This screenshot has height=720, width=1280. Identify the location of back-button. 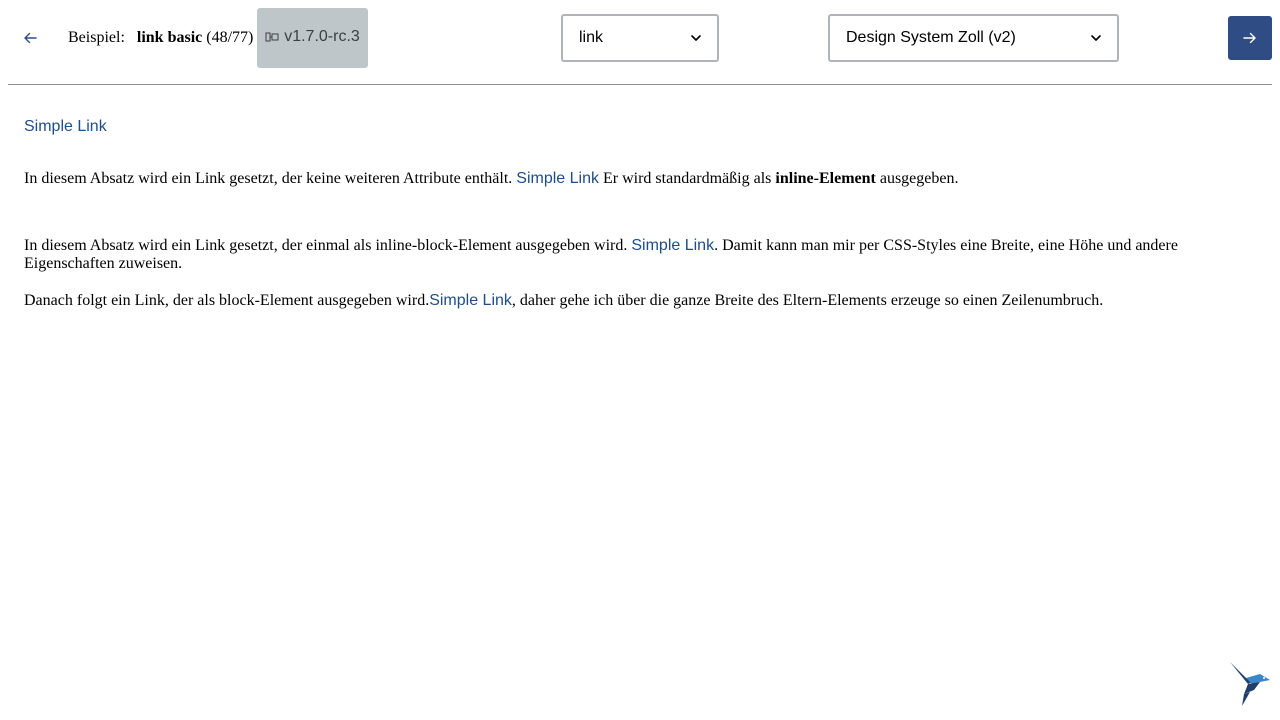
(30, 38).